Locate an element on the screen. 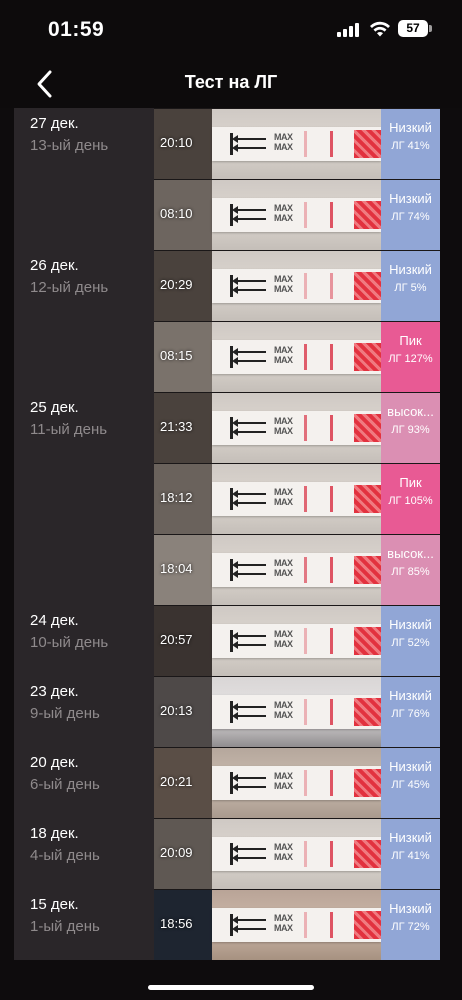  test-strip-photo: MAX MAX 20:13 is located at coordinates (267, 712).